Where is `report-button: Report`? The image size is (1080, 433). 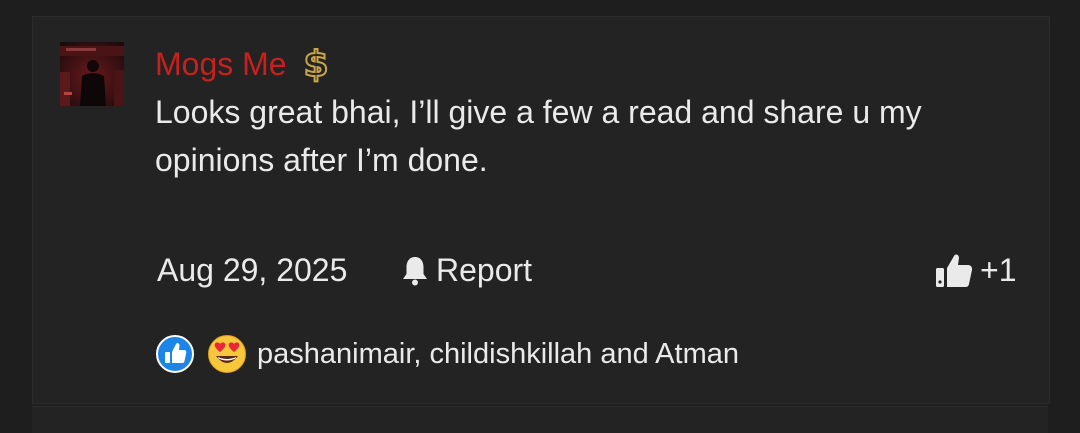 report-button: Report is located at coordinates (466, 270).